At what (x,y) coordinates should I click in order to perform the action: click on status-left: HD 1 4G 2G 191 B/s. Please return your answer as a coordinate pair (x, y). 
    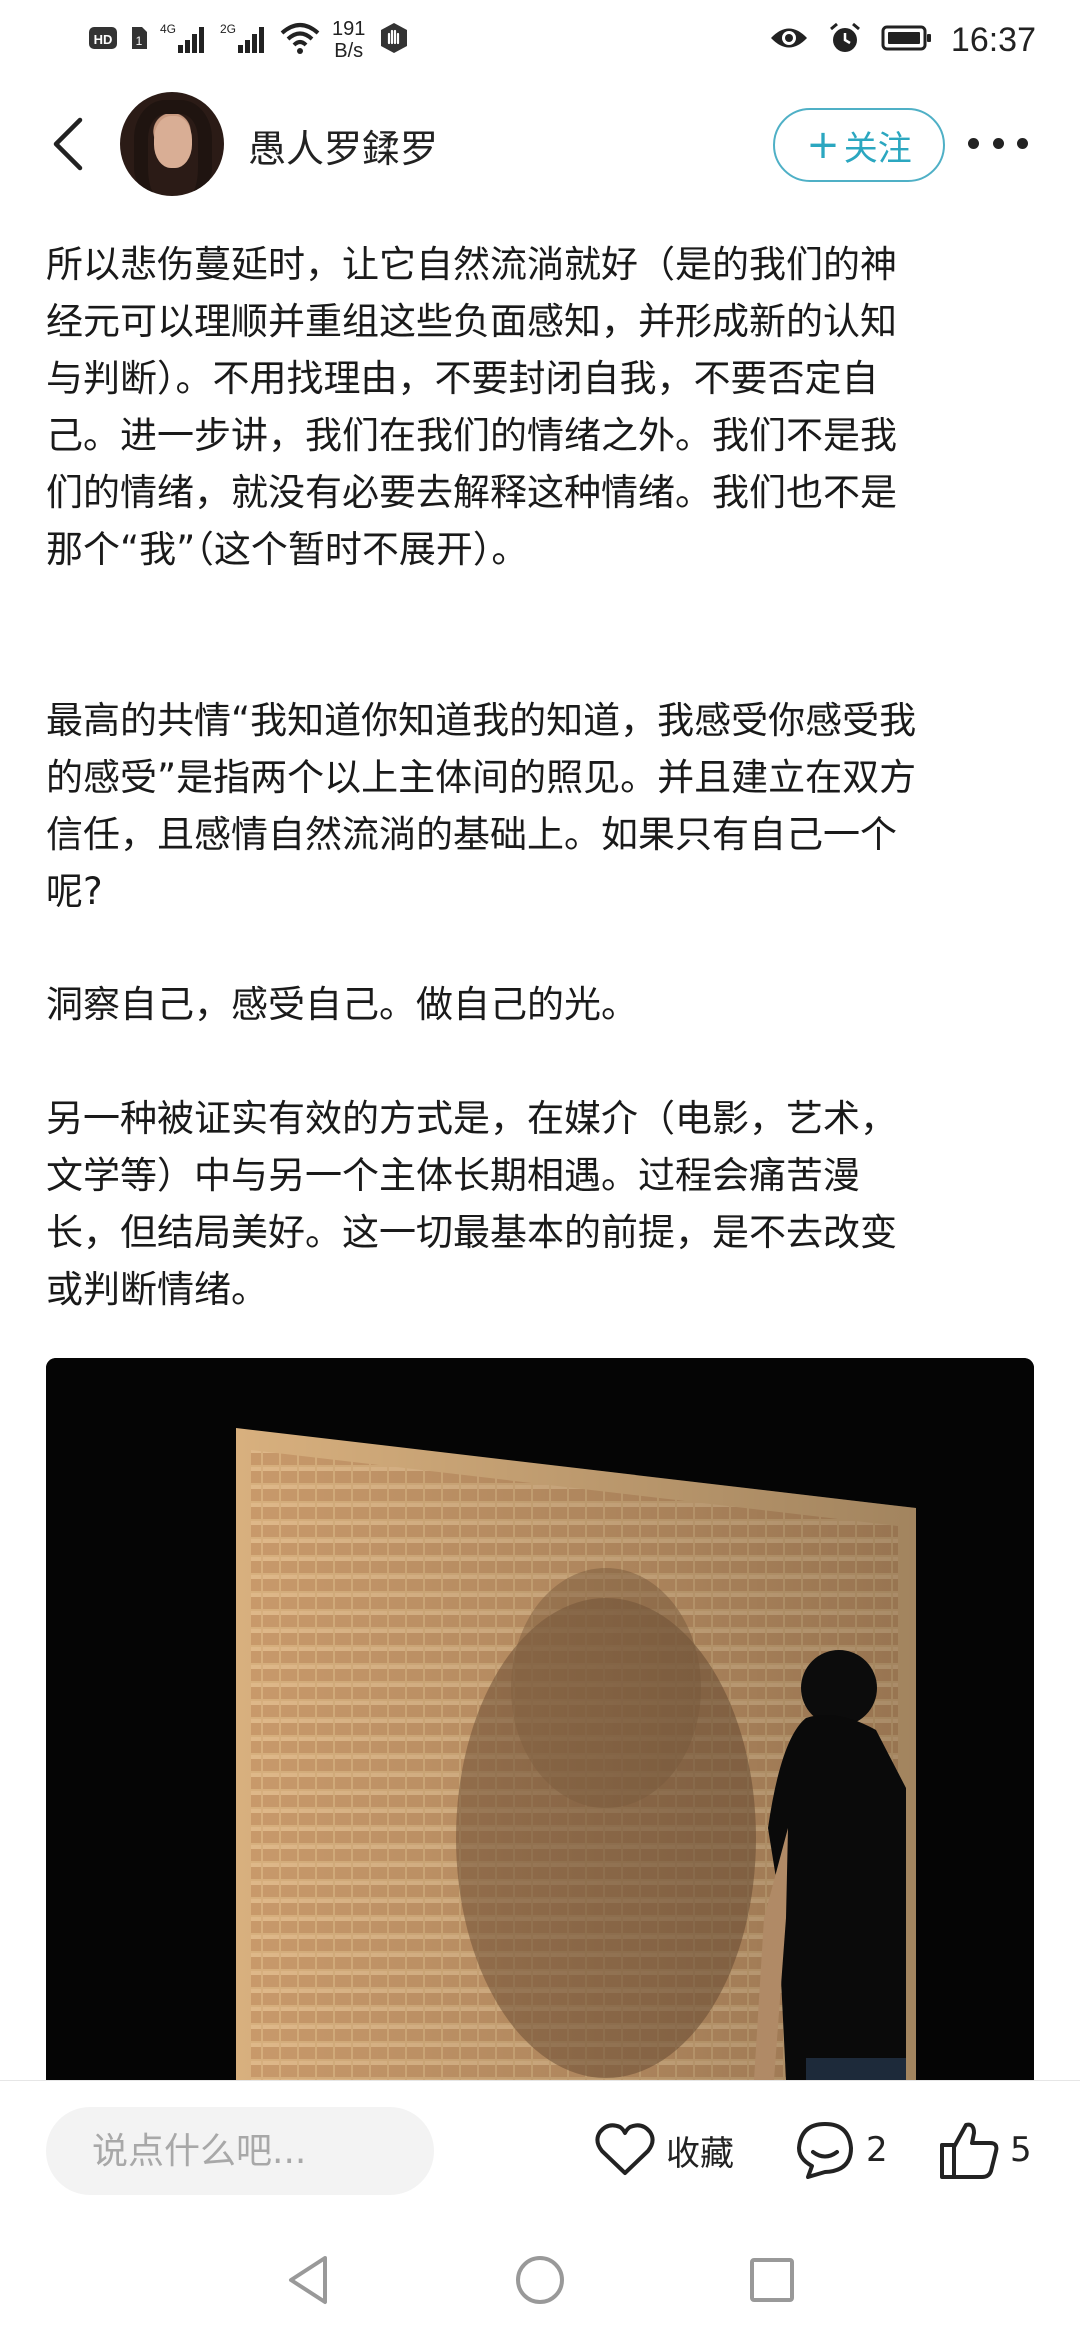
    Looking at the image, I should click on (249, 40).